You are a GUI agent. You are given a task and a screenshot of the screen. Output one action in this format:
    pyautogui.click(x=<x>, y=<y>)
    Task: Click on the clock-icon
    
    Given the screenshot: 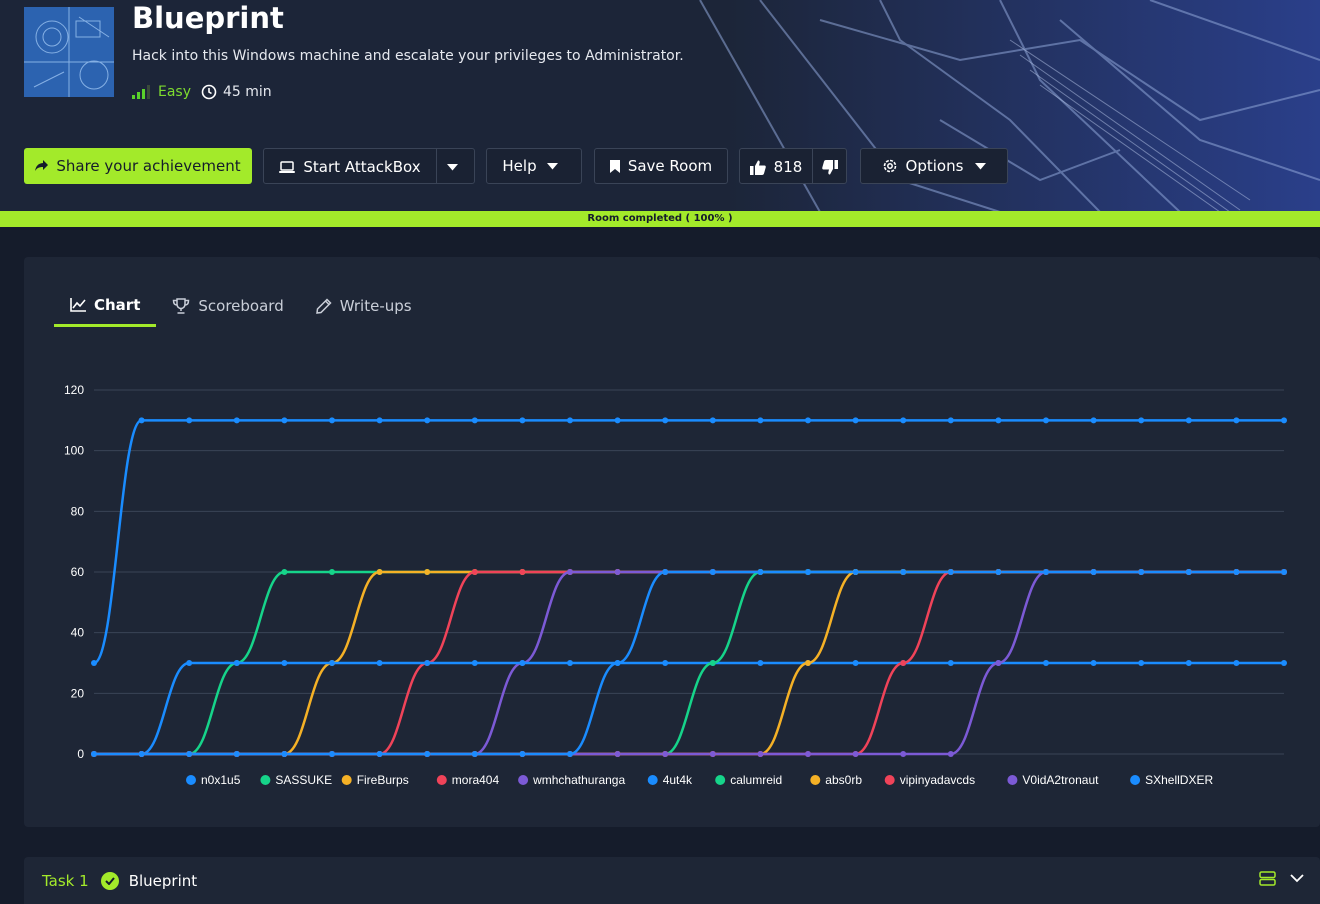 What is the action you would take?
    pyautogui.click(x=209, y=92)
    